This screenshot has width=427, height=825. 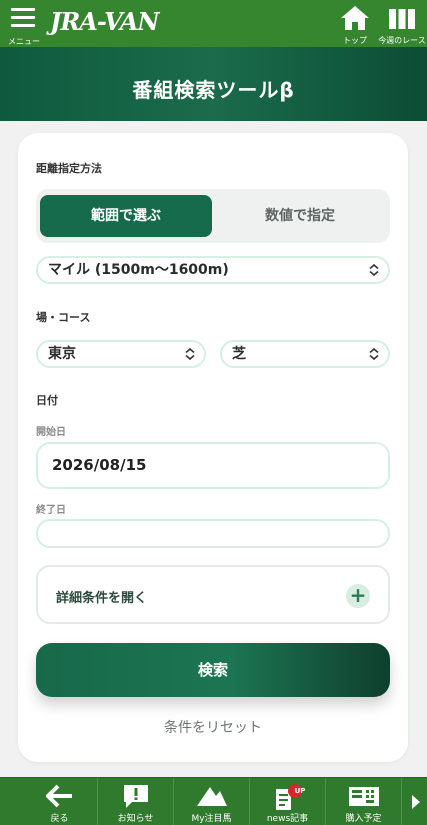 What do you see at coordinates (288, 801) in the screenshot?
I see `nav-news-articles: UP news記事` at bounding box center [288, 801].